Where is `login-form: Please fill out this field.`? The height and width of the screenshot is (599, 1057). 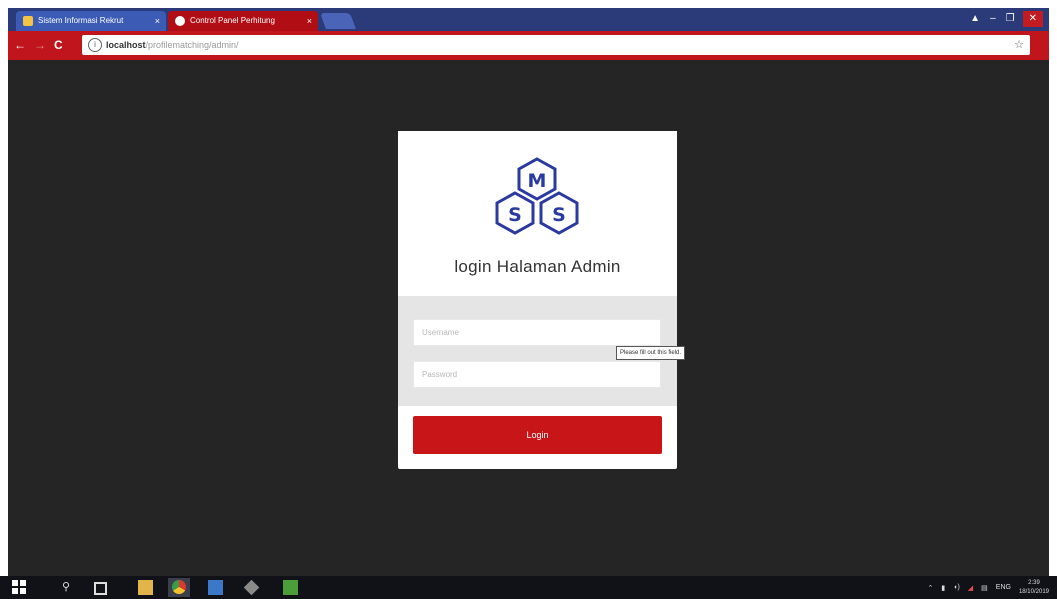
login-form: Please fill out this field. is located at coordinates (542, 351).